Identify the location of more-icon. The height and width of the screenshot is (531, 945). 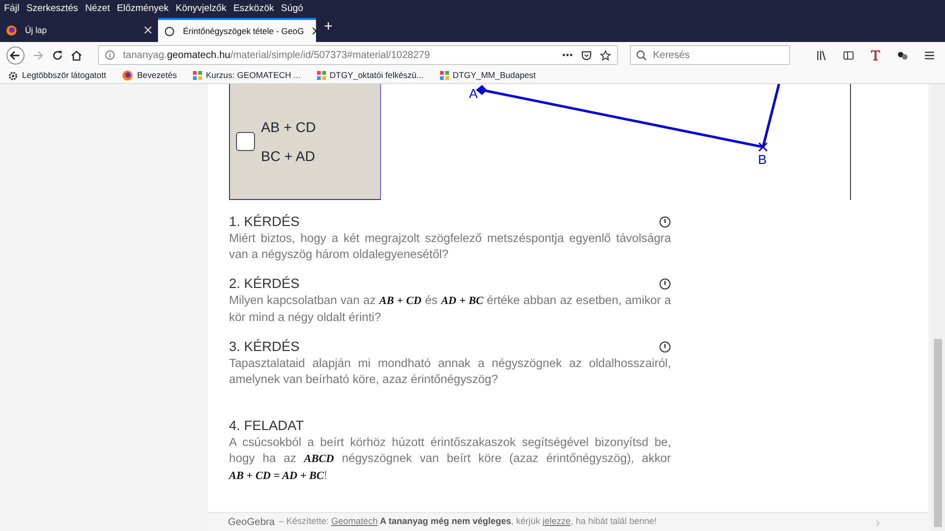
(567, 55).